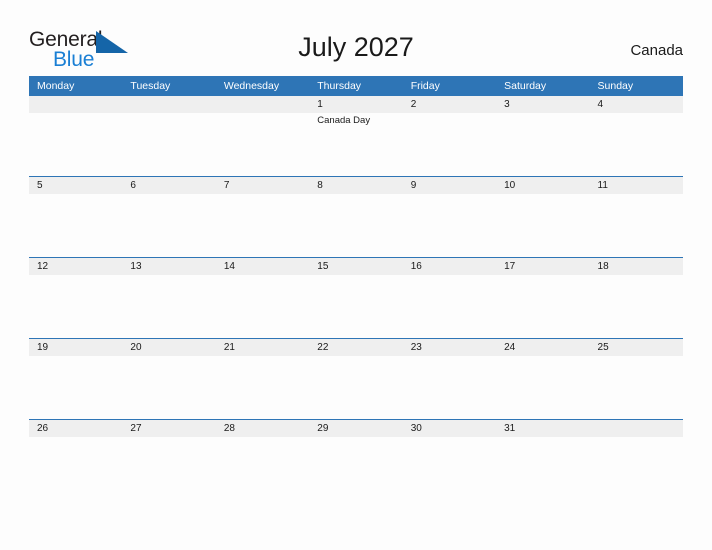 The image size is (712, 550). Describe the element at coordinates (510, 185) in the screenshot. I see `day-number: 10` at that location.